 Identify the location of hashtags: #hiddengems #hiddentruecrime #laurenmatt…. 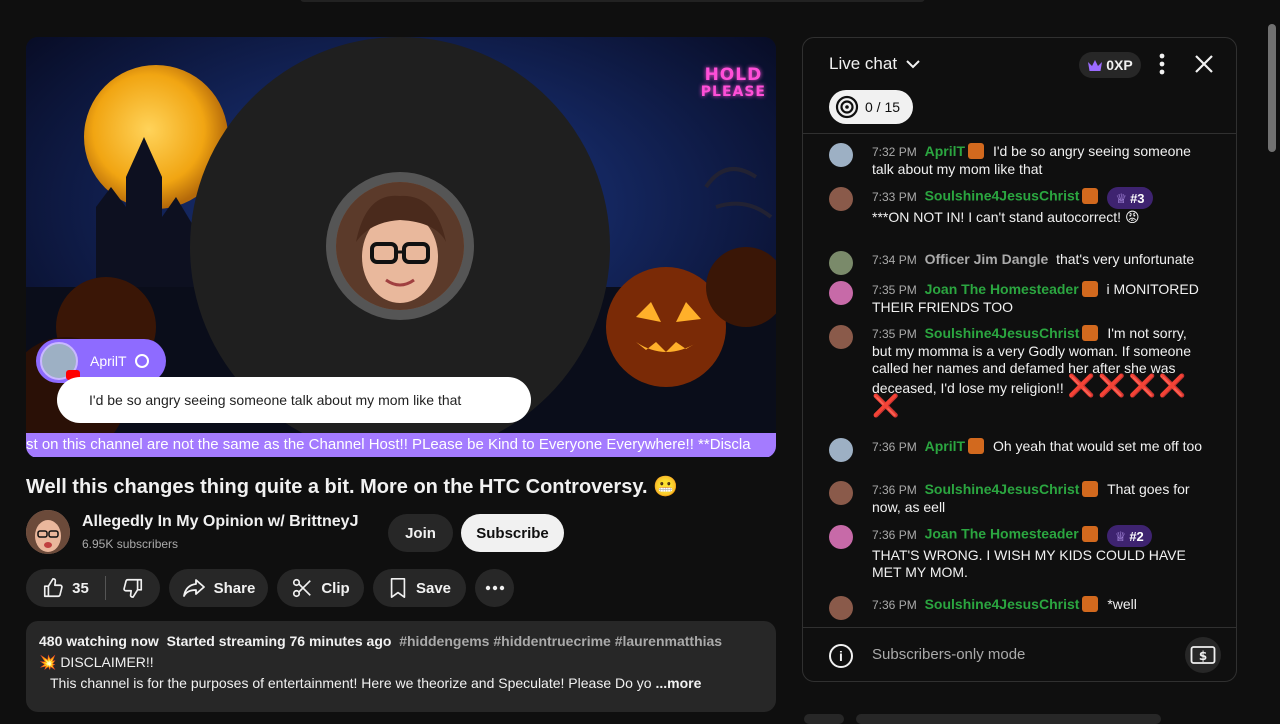
(560, 641).